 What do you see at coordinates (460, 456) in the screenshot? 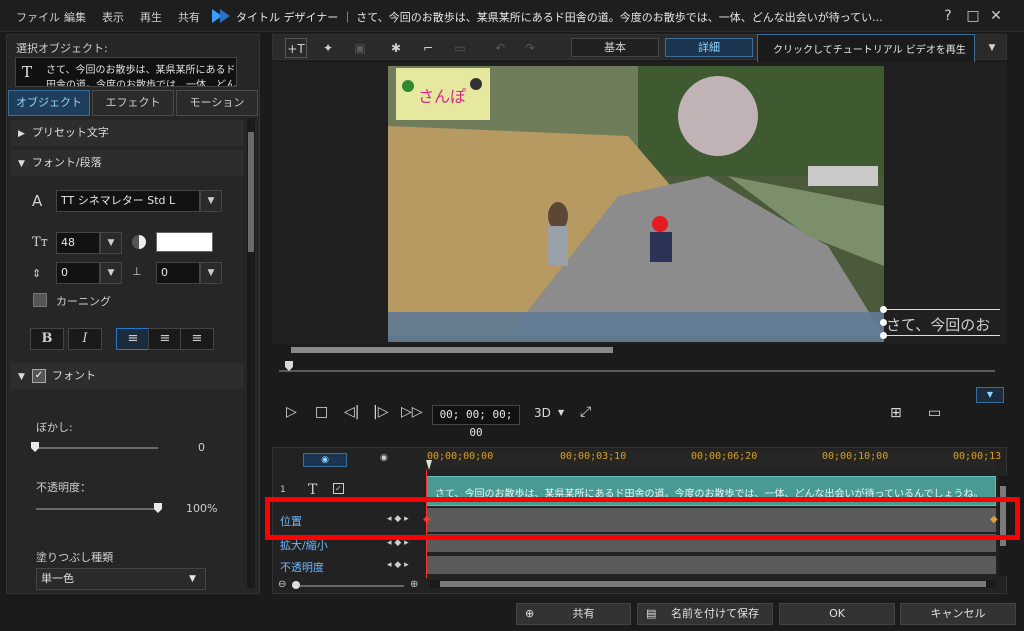
I see `ruler-tick-label: 00;00;00;00` at bounding box center [460, 456].